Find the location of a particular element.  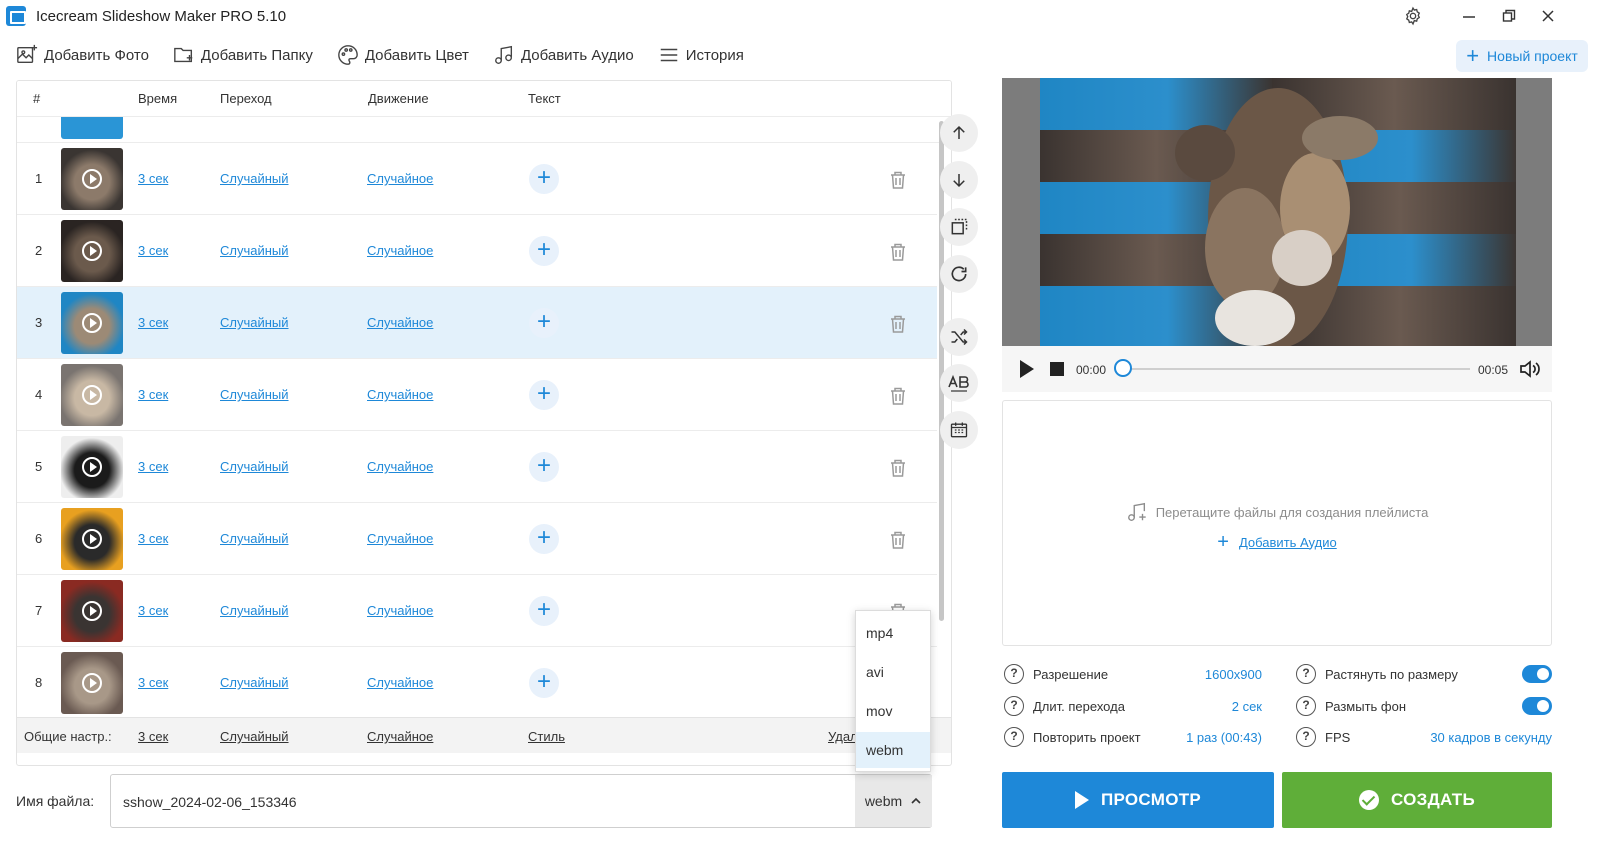

blur-bg-toggle is located at coordinates (1537, 706).